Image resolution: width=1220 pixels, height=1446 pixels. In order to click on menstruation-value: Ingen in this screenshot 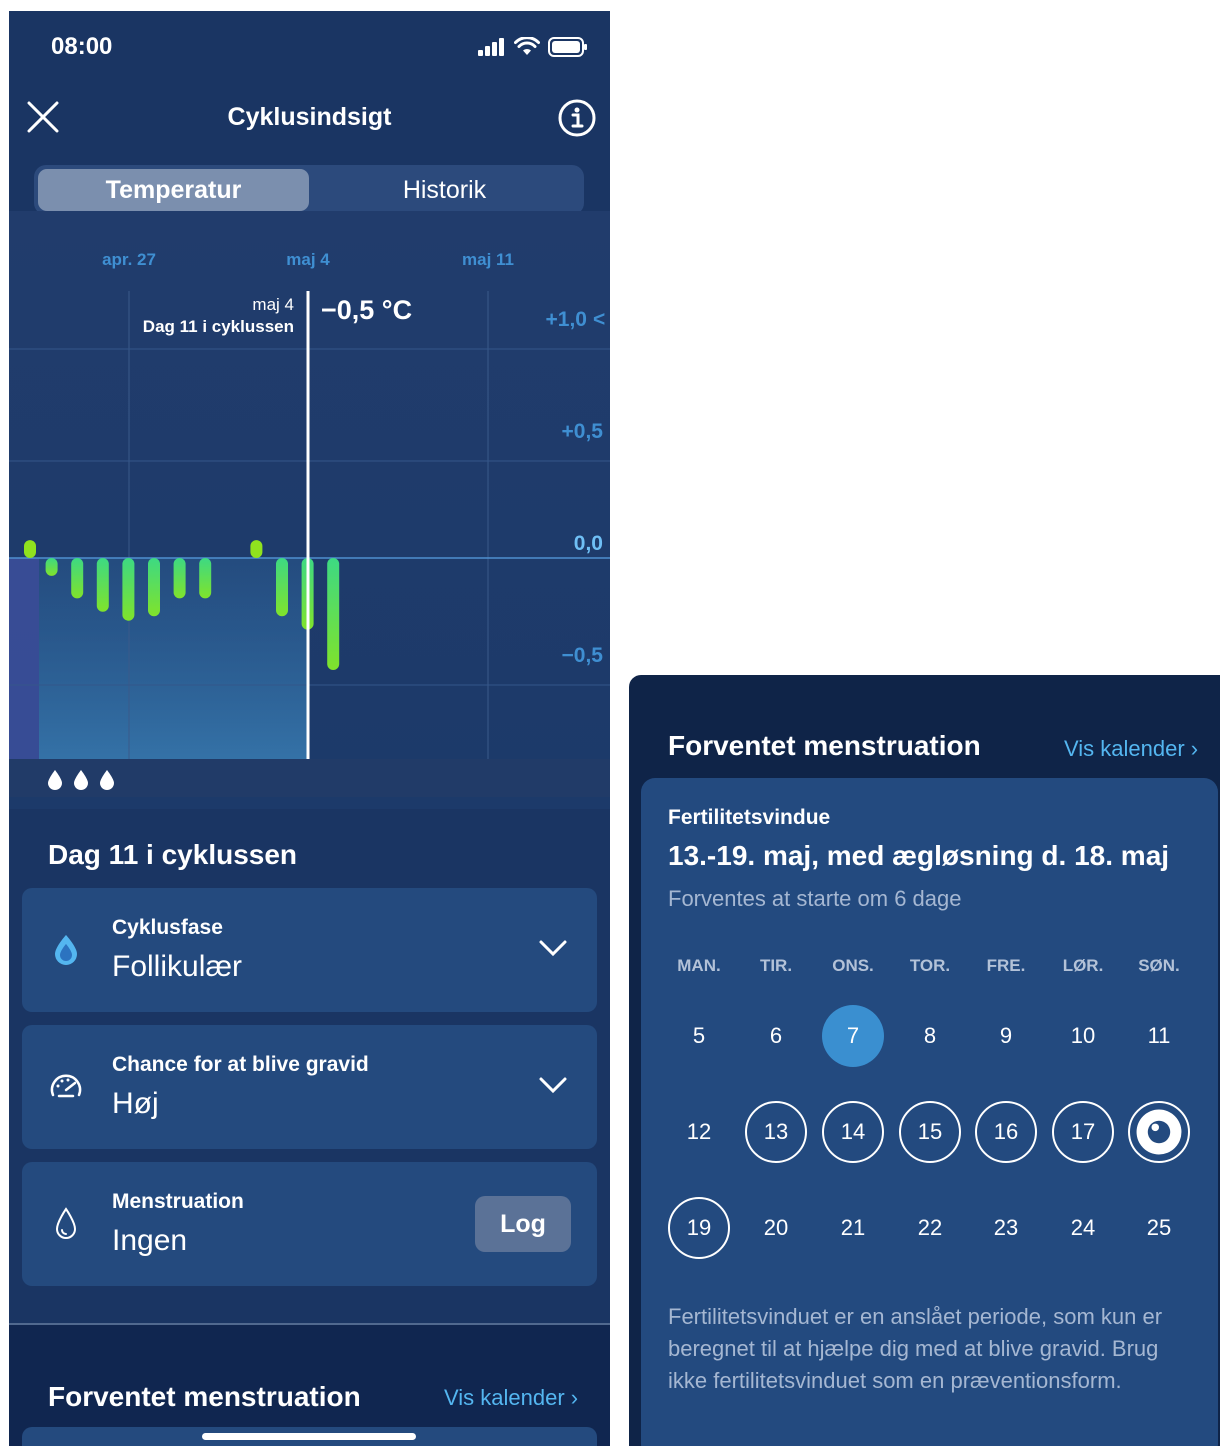, I will do `click(150, 1240)`.